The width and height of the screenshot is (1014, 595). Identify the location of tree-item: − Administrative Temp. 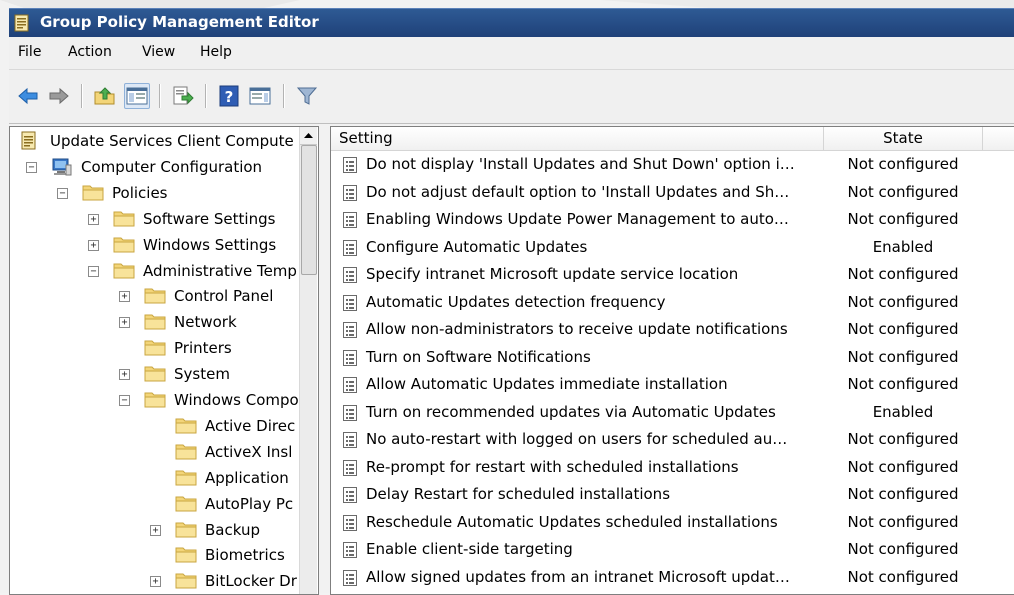
(154, 272).